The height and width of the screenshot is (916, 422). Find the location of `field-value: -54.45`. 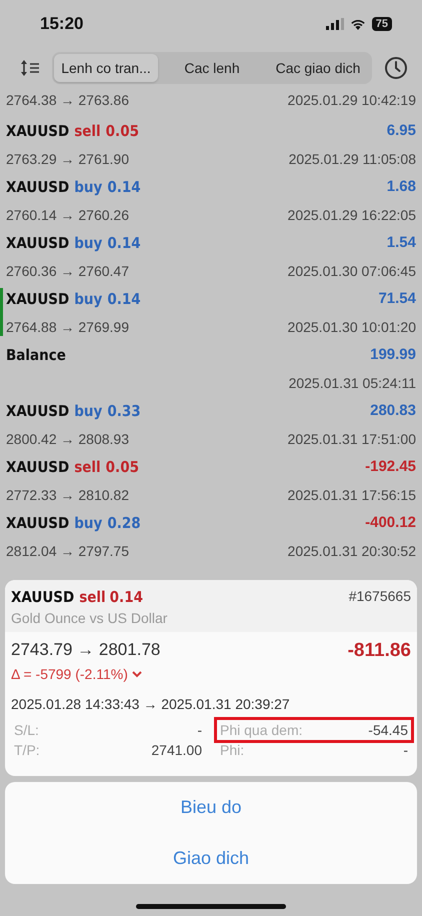

field-value: -54.45 is located at coordinates (388, 730).